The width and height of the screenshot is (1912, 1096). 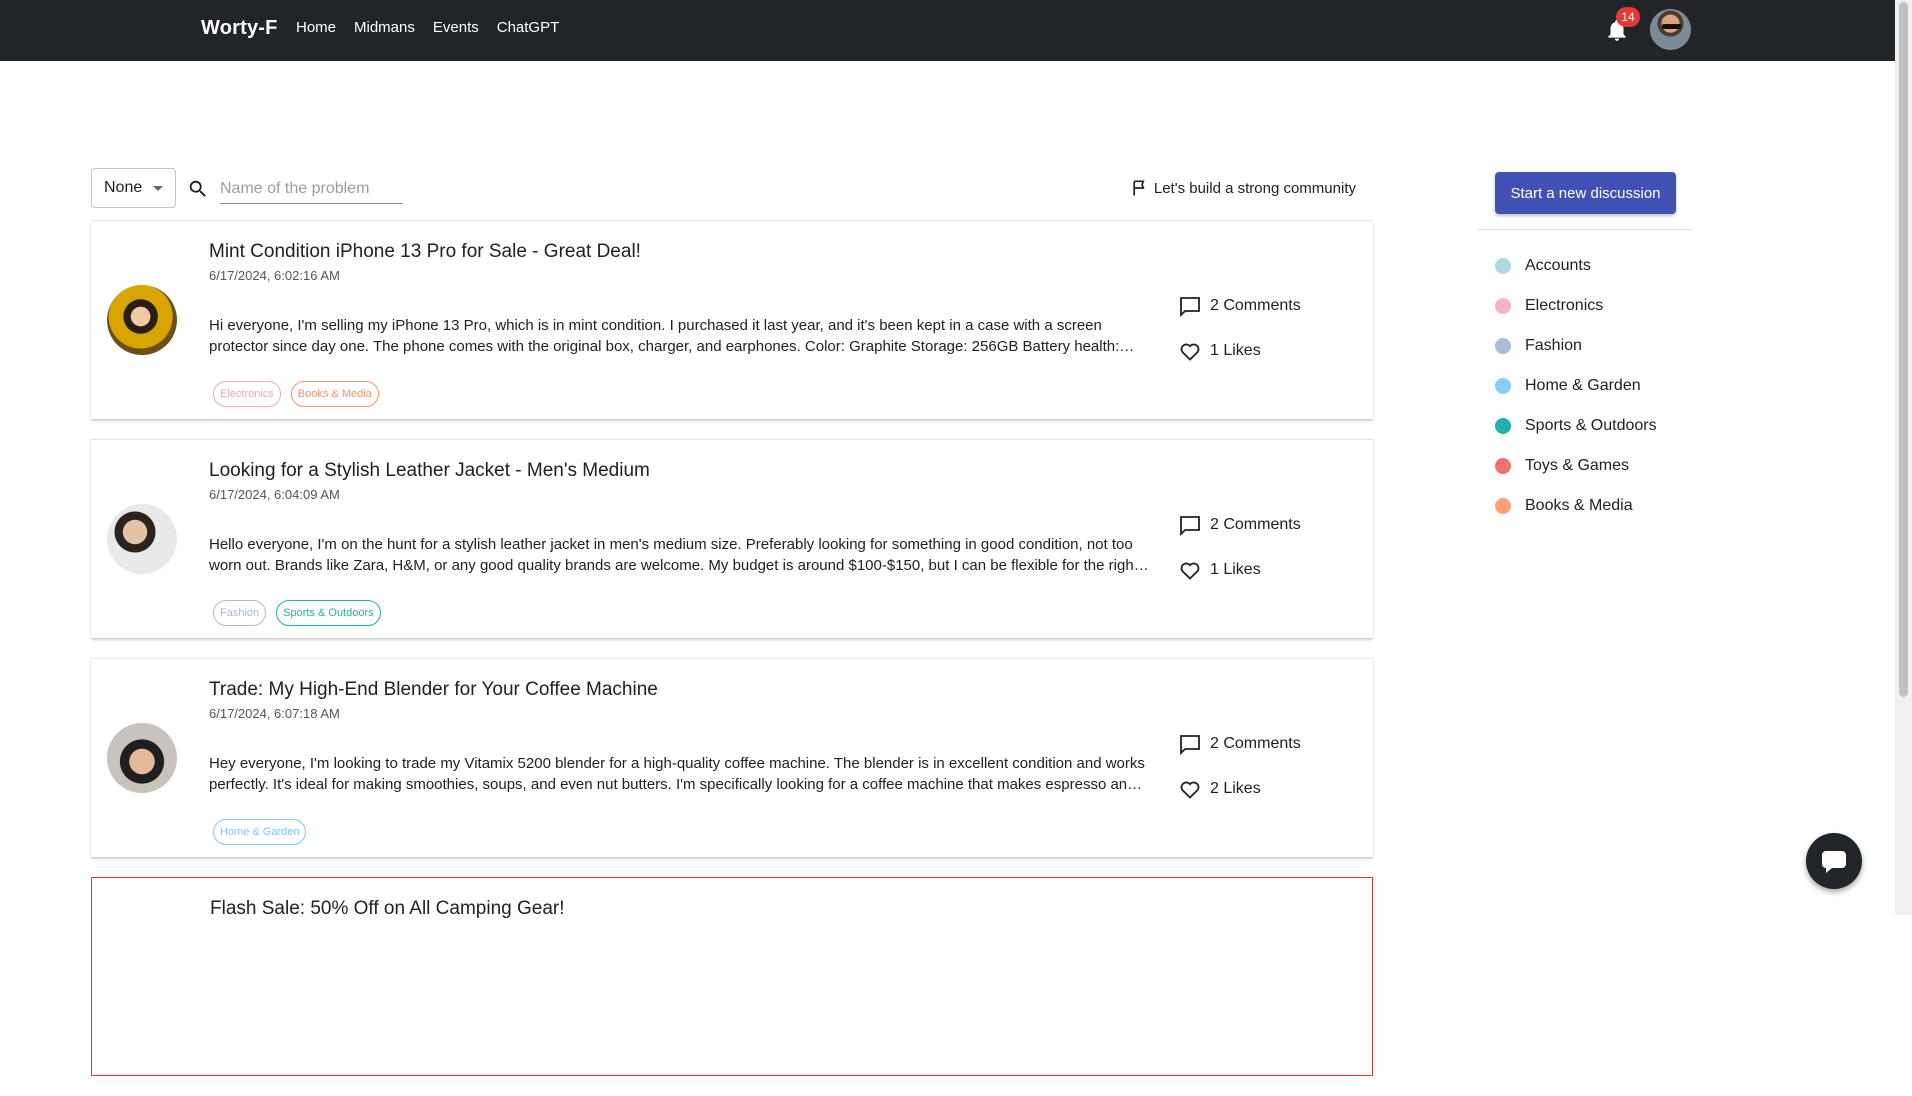 I want to click on filter-select-value: None, so click(x=123, y=187).